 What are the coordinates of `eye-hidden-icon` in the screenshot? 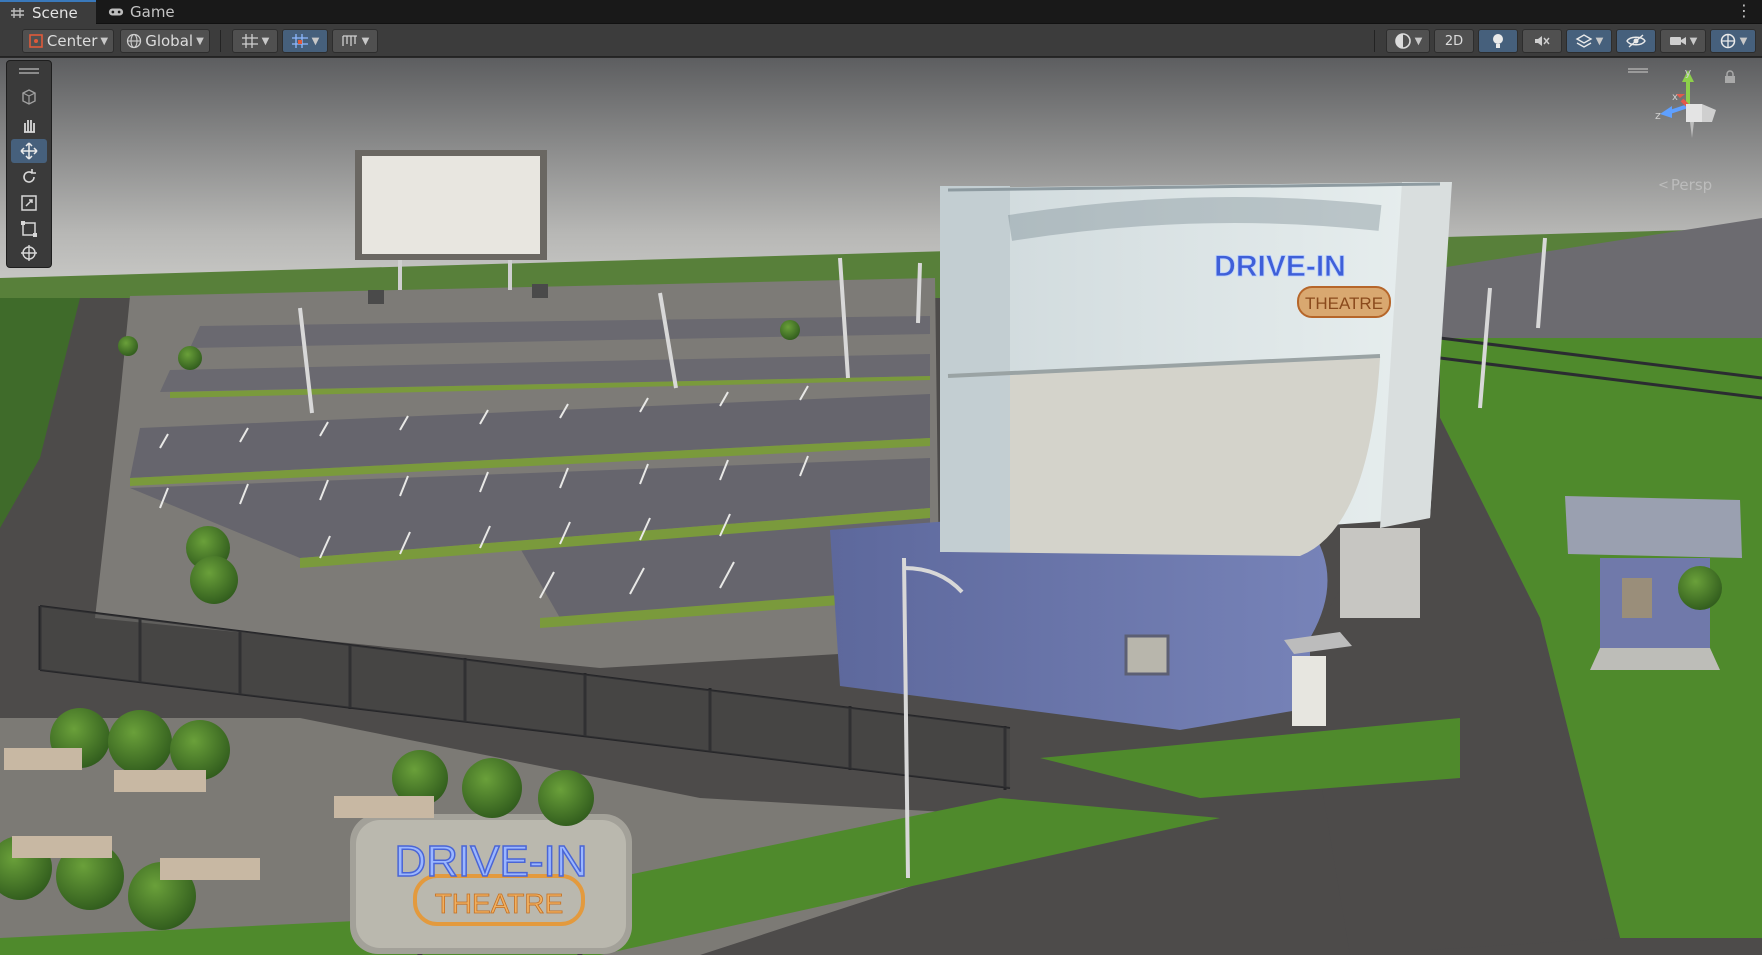 It's located at (1636, 41).